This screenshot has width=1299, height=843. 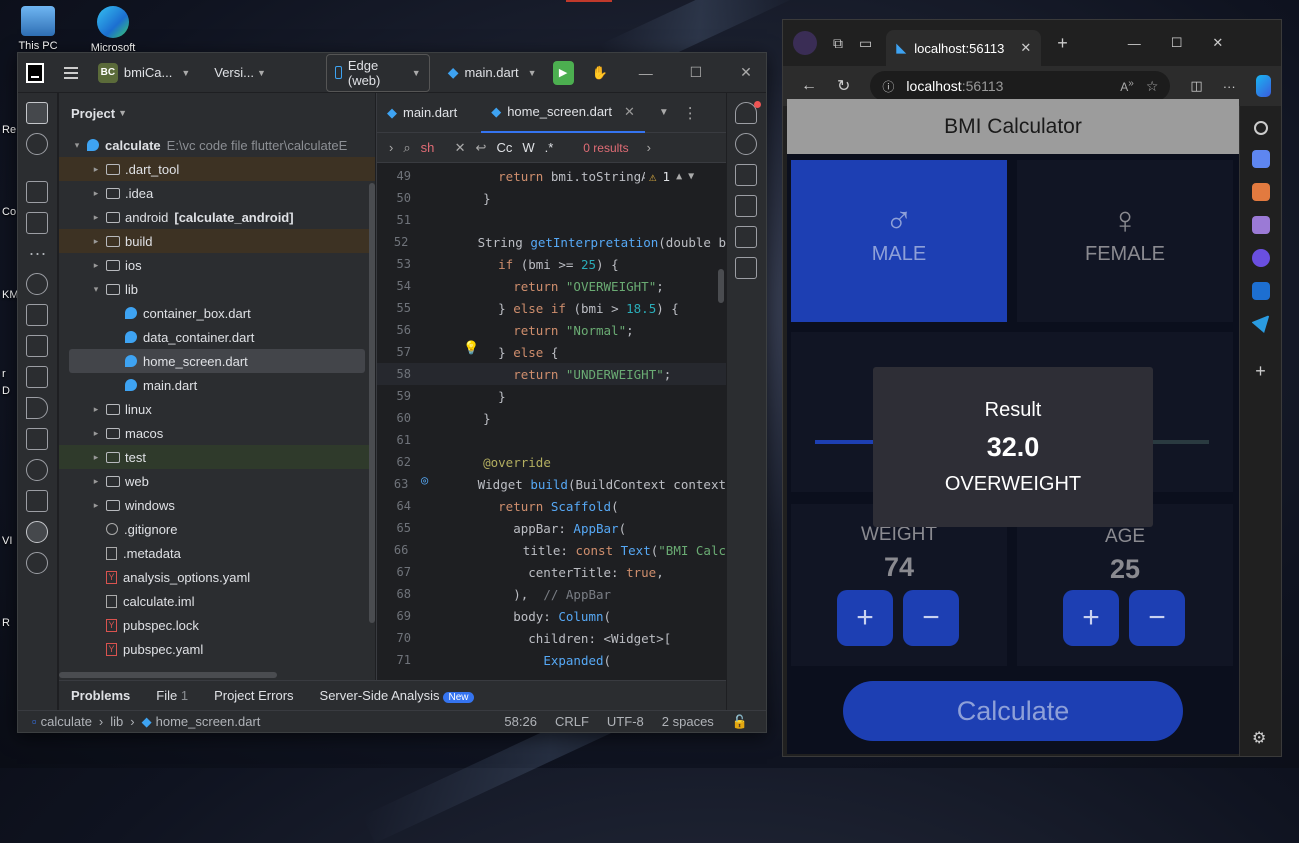 What do you see at coordinates (551, 484) in the screenshot?
I see `code-line: 63 Widget build (BuildContext context` at bounding box center [551, 484].